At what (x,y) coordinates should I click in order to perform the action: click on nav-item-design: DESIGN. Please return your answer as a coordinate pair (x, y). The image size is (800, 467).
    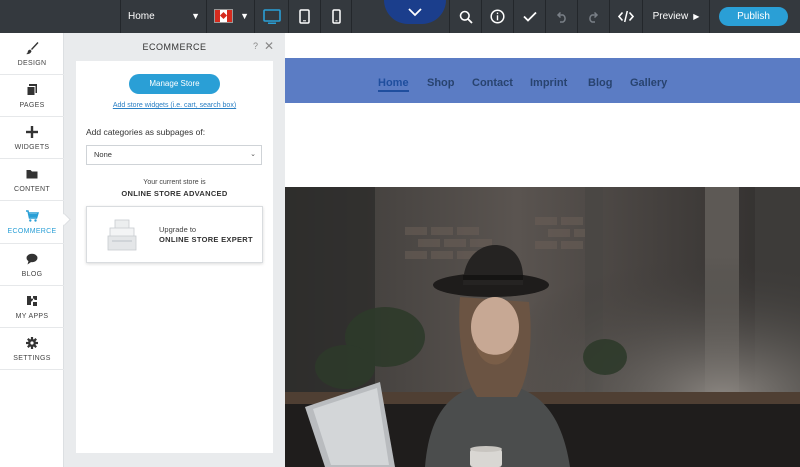
    Looking at the image, I should click on (32, 54).